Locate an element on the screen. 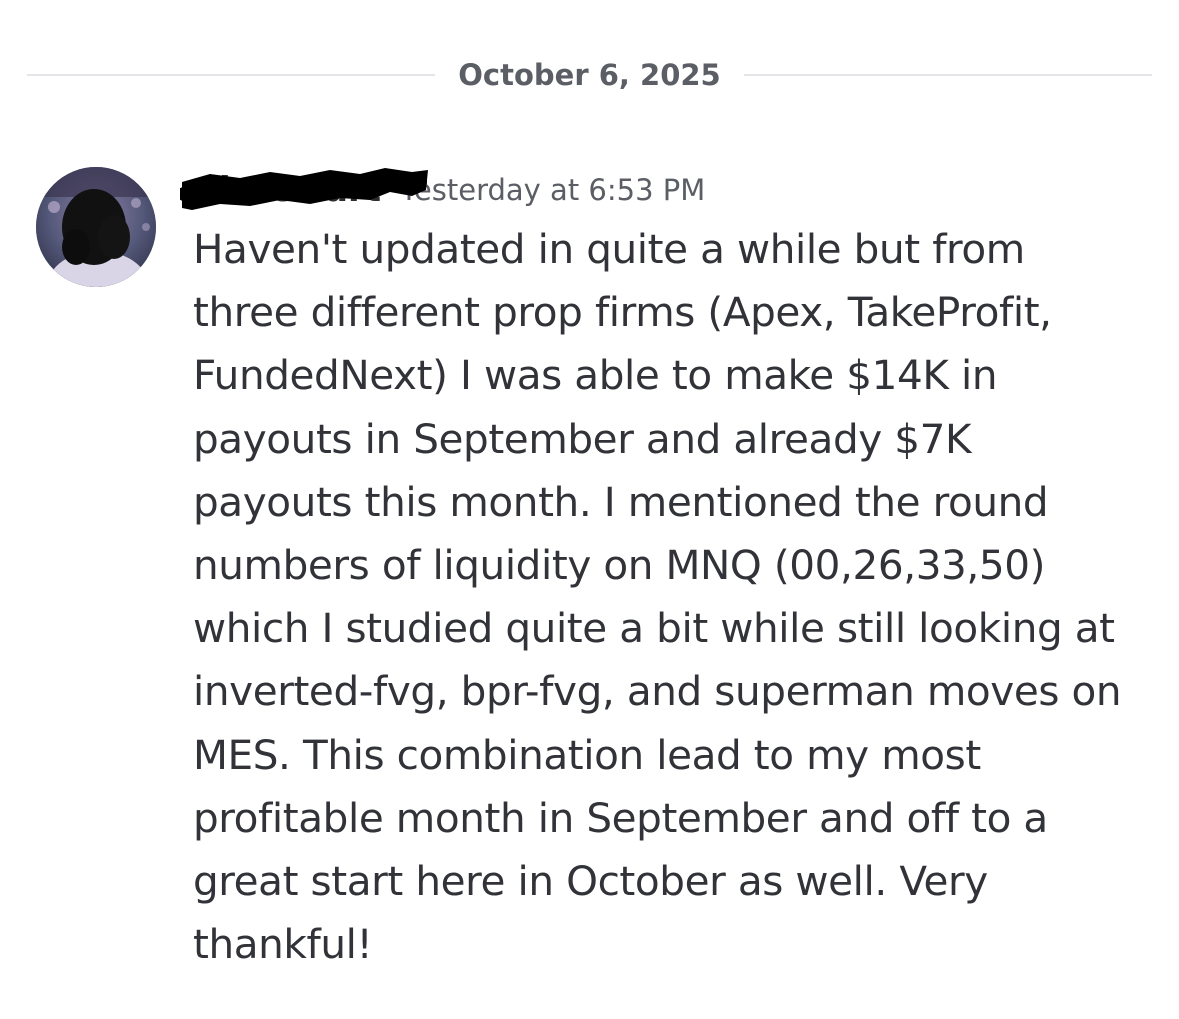 This screenshot has width=1179, height=1019. message-line: FundedNext) I was able to make $14K in is located at coordinates (595, 375).